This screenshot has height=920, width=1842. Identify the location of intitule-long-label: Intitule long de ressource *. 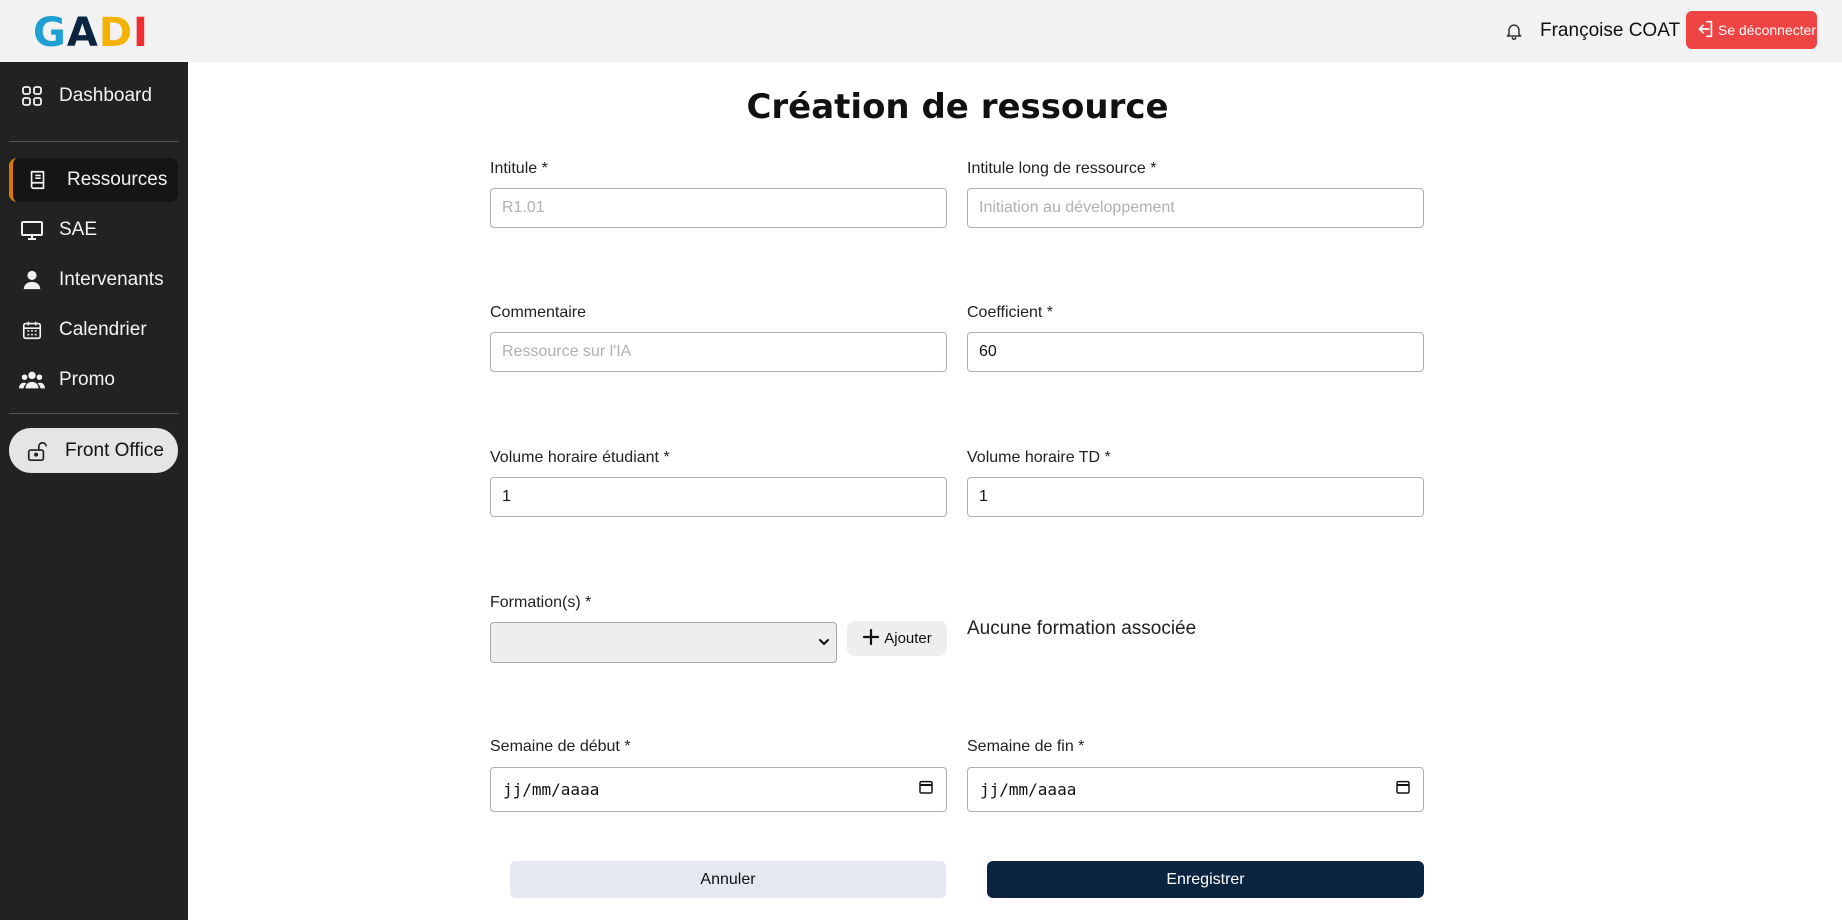
(1062, 168).